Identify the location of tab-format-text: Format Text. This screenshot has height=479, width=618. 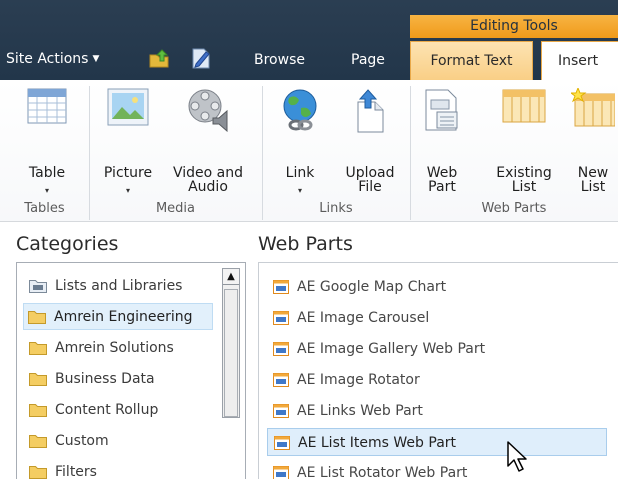
(471, 60).